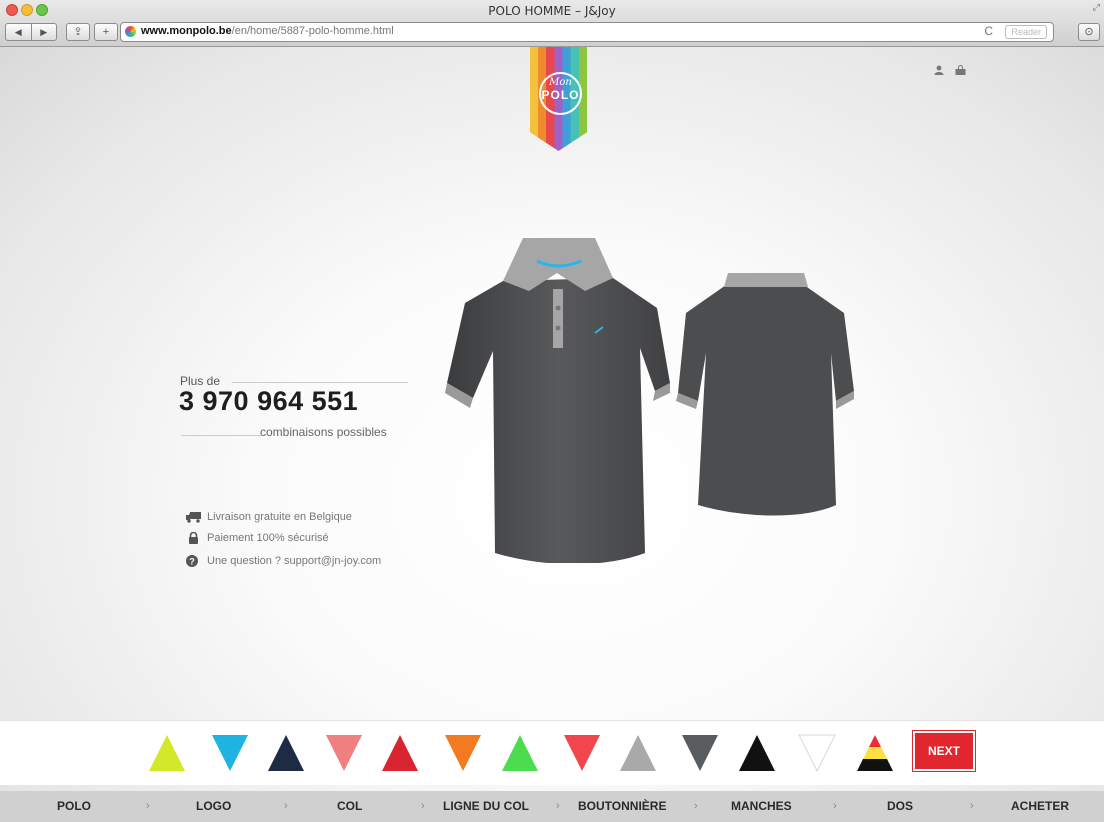 The height and width of the screenshot is (822, 1104). What do you see at coordinates (186, 31) in the screenshot?
I see `url-domain: www.monpolo.be` at bounding box center [186, 31].